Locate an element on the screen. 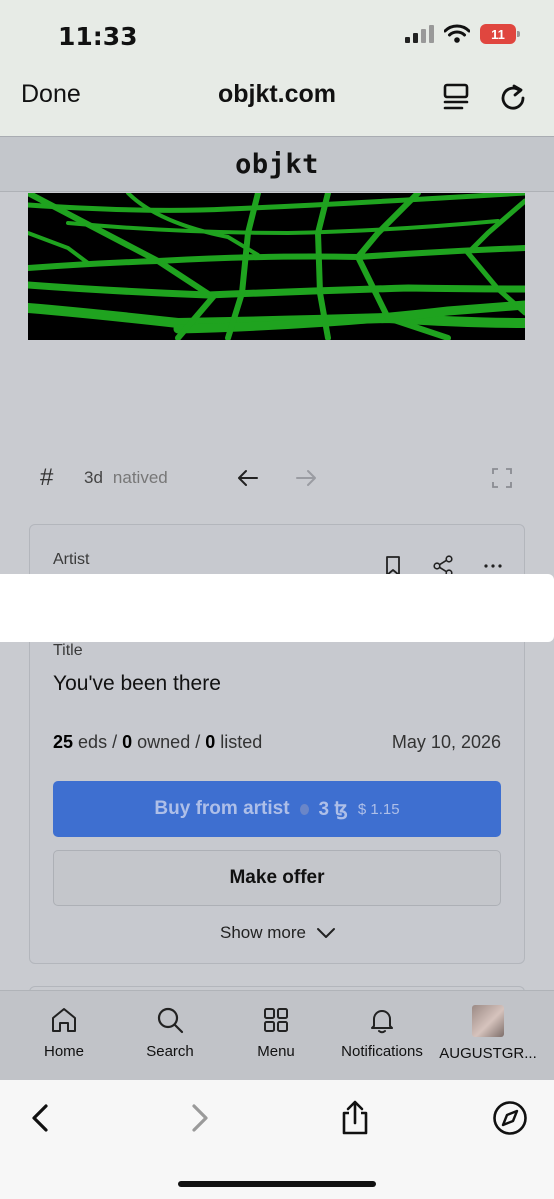 The height and width of the screenshot is (1199, 554). nav-notifications-label: Notifications is located at coordinates (382, 1051).